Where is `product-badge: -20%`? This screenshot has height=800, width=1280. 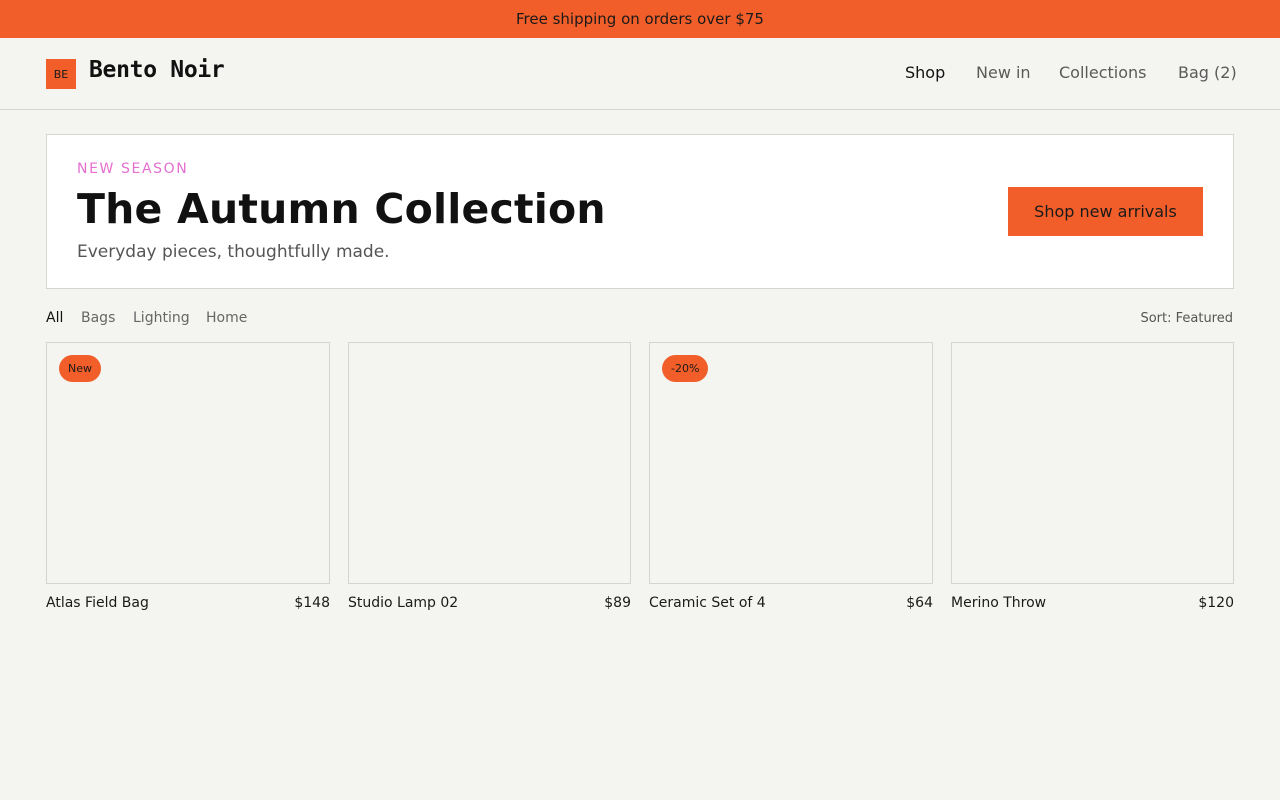
product-badge: -20% is located at coordinates (685, 368).